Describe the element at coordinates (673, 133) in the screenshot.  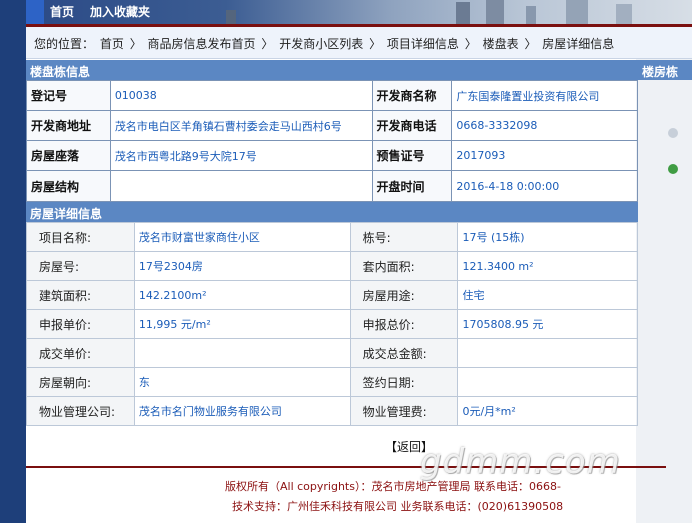
I see `side-icon` at that location.